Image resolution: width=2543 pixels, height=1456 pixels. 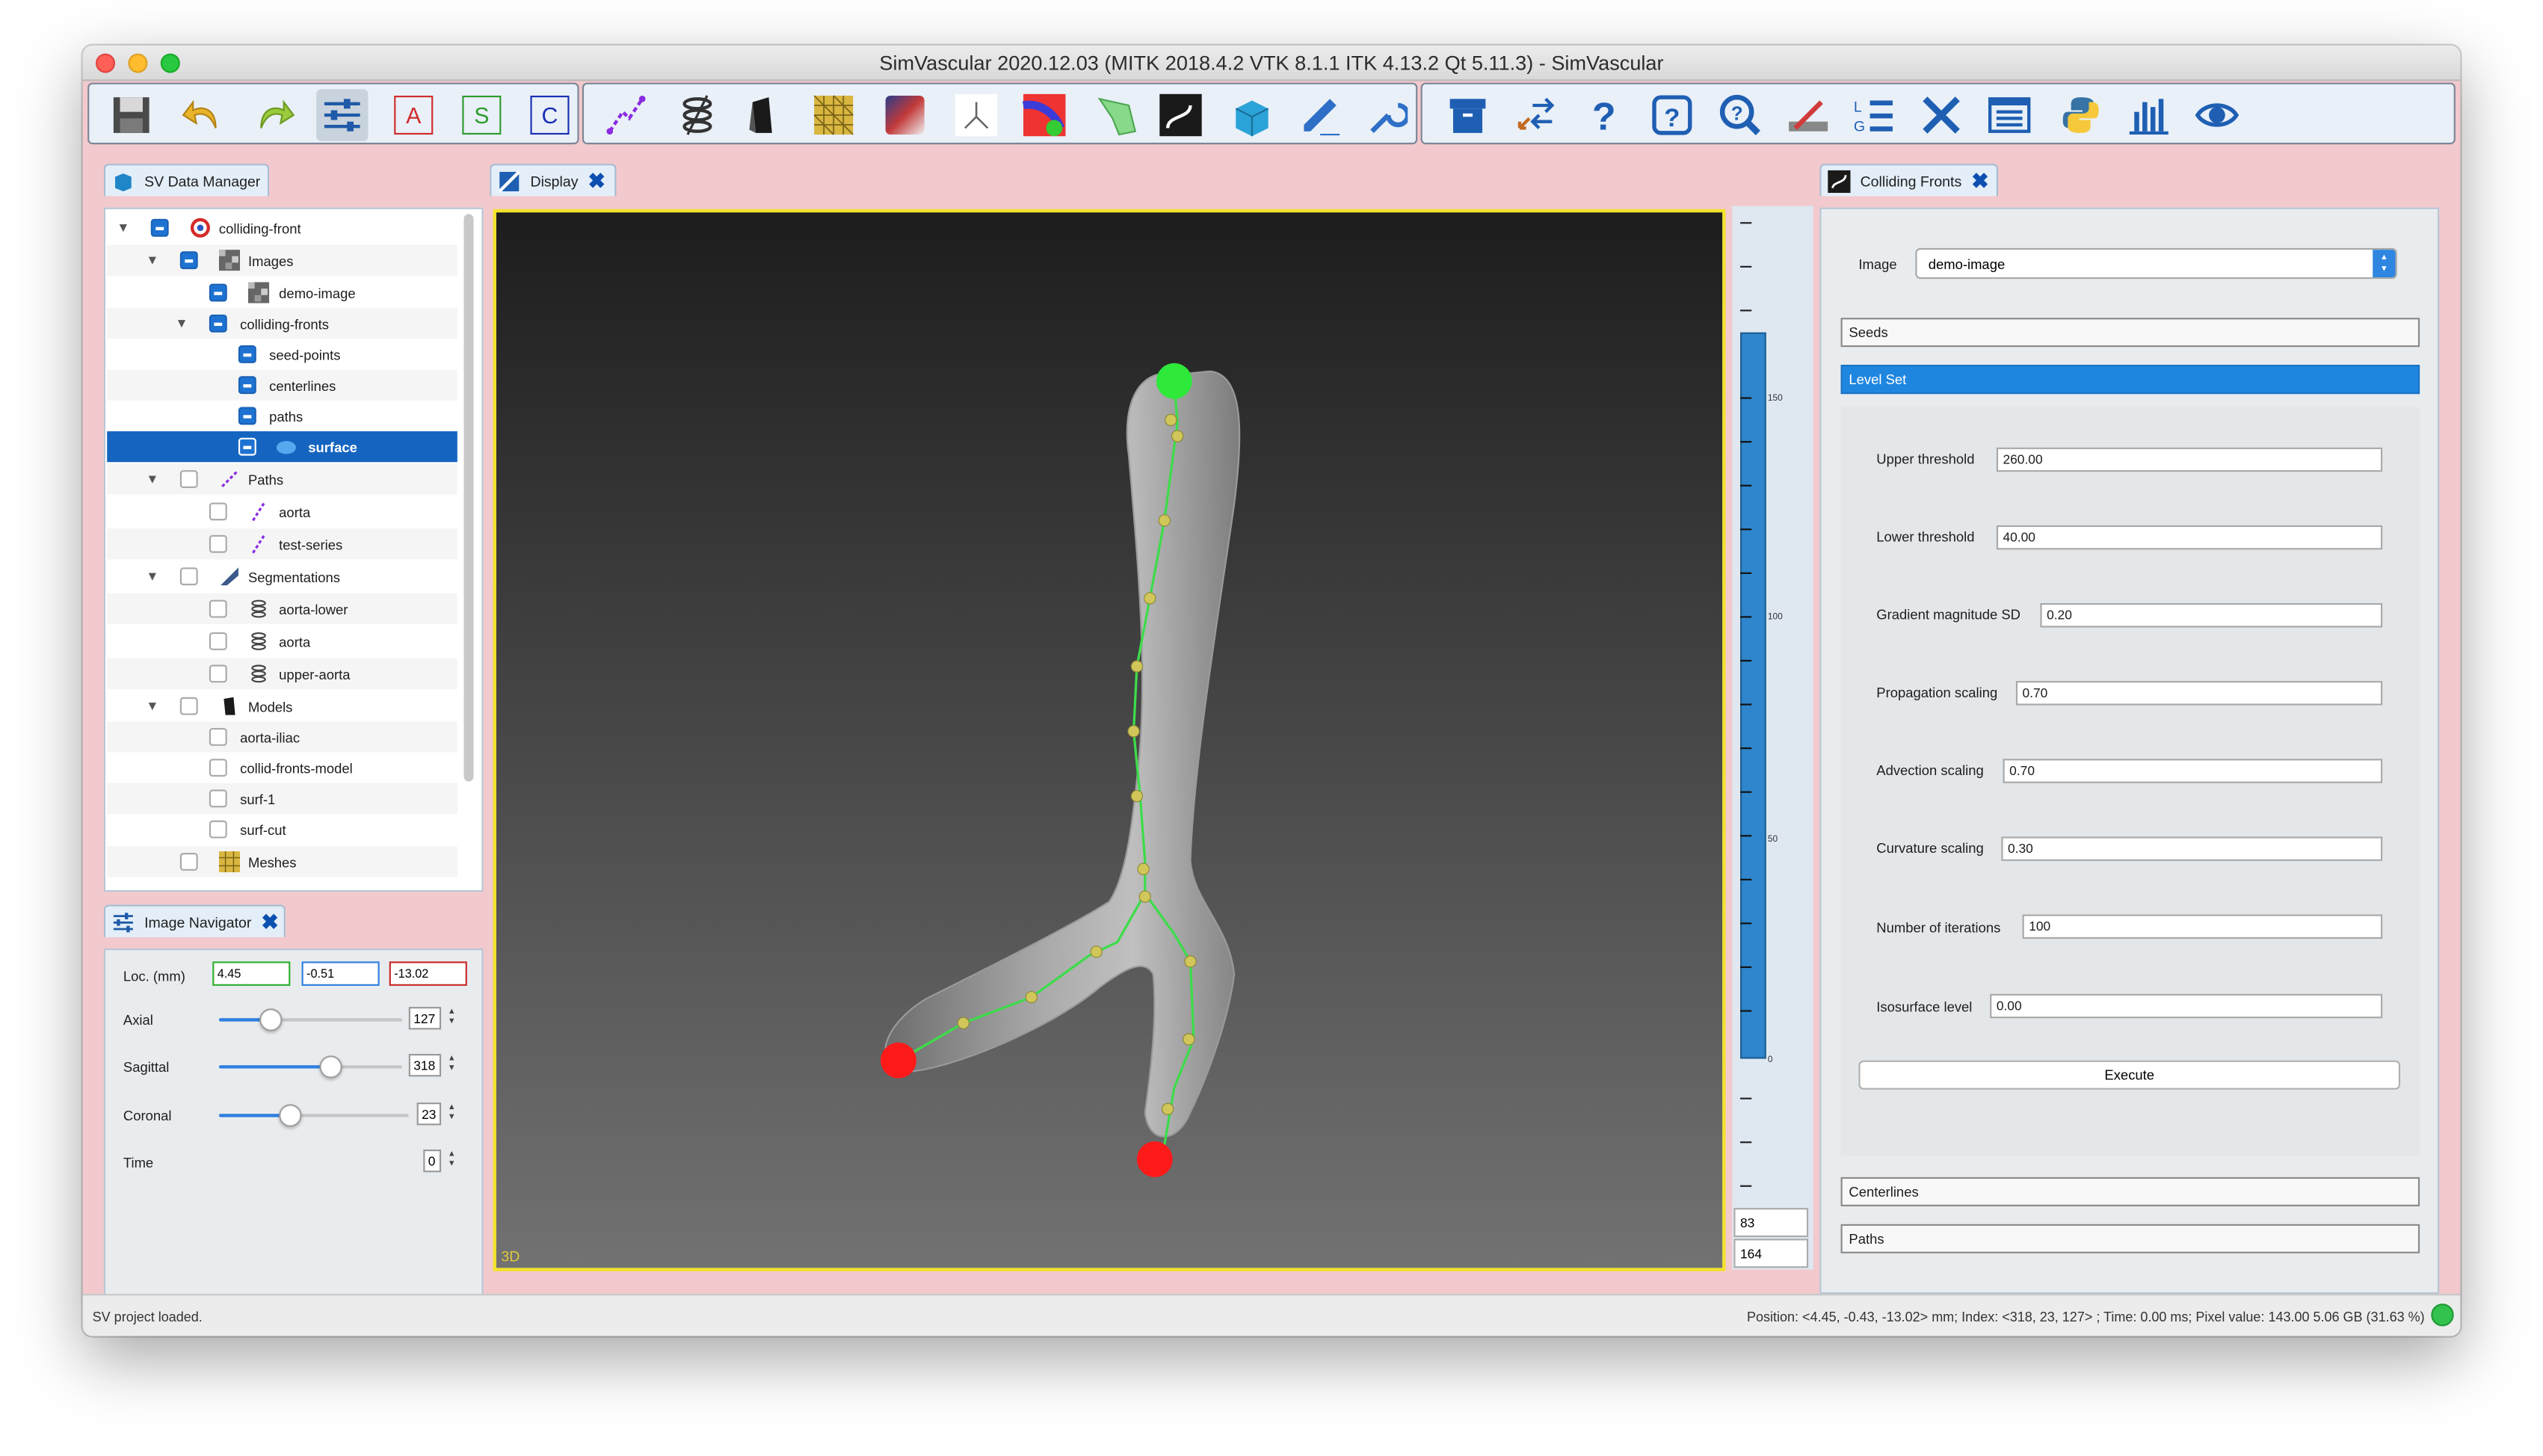 What do you see at coordinates (1771, 1223) in the screenshot?
I see `level-value-input: 83` at bounding box center [1771, 1223].